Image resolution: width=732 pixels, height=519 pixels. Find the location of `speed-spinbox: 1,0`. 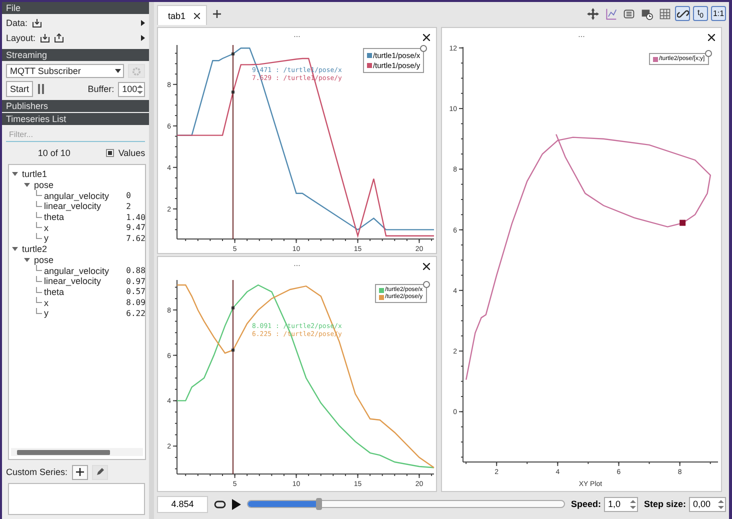

speed-spinbox: 1,0 is located at coordinates (621, 504).